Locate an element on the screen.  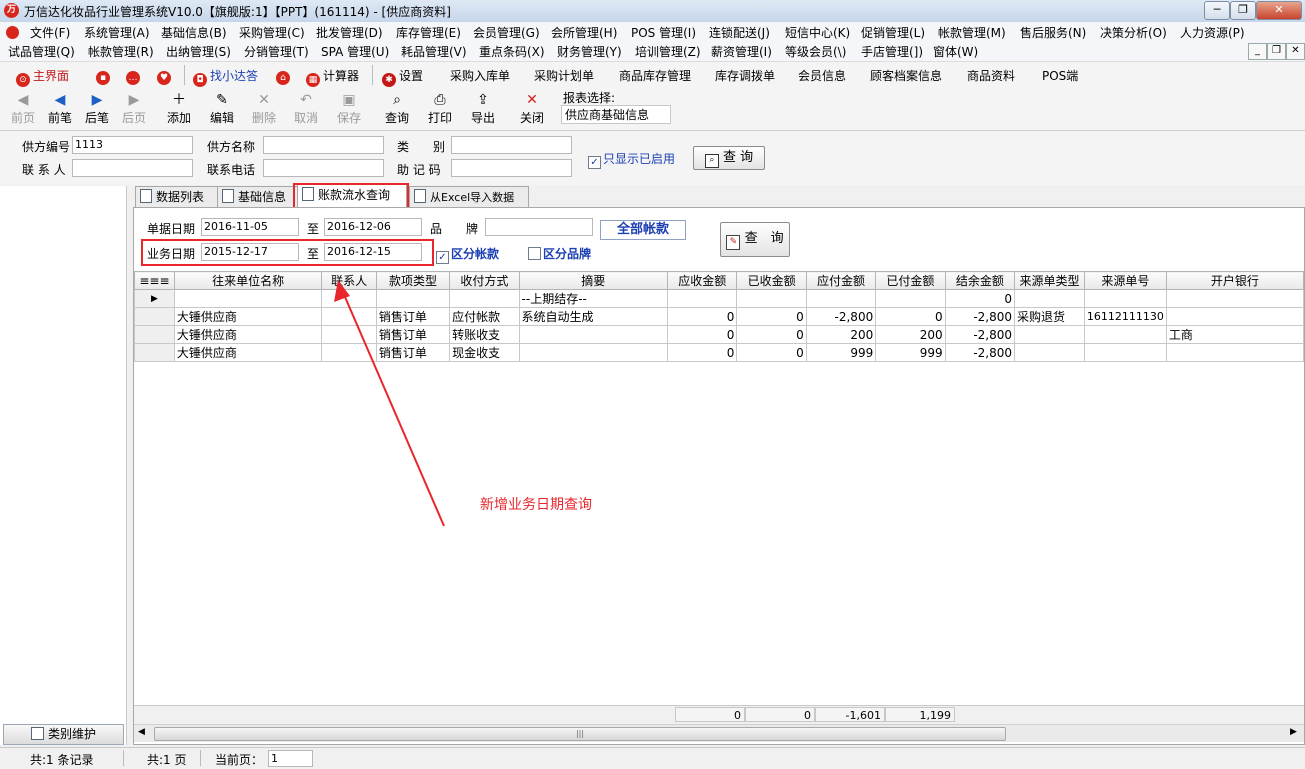
quick-link-3: 库存调拨单 is located at coordinates (745, 75).